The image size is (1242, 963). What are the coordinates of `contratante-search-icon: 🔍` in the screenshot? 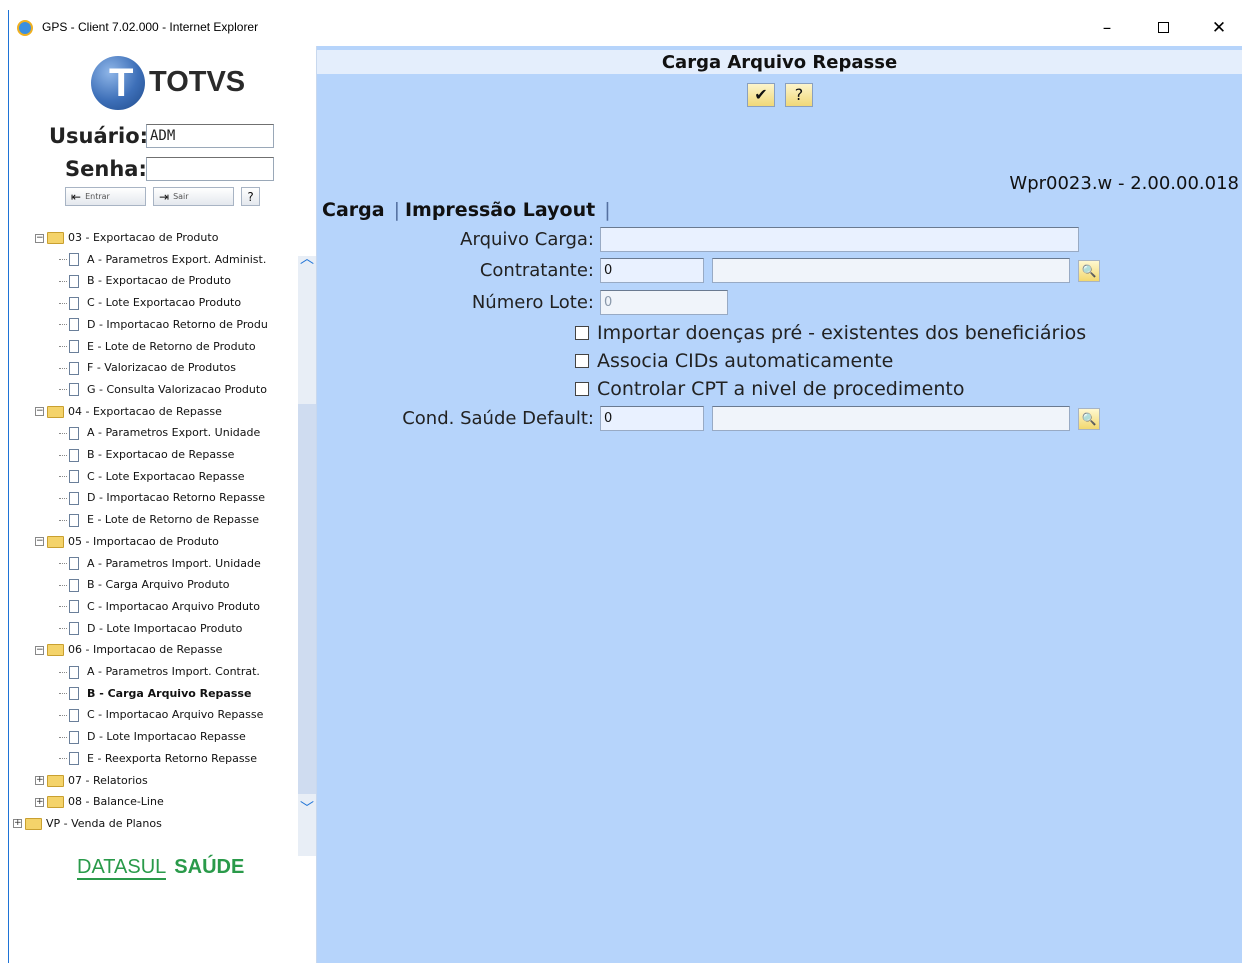 It's located at (1089, 271).